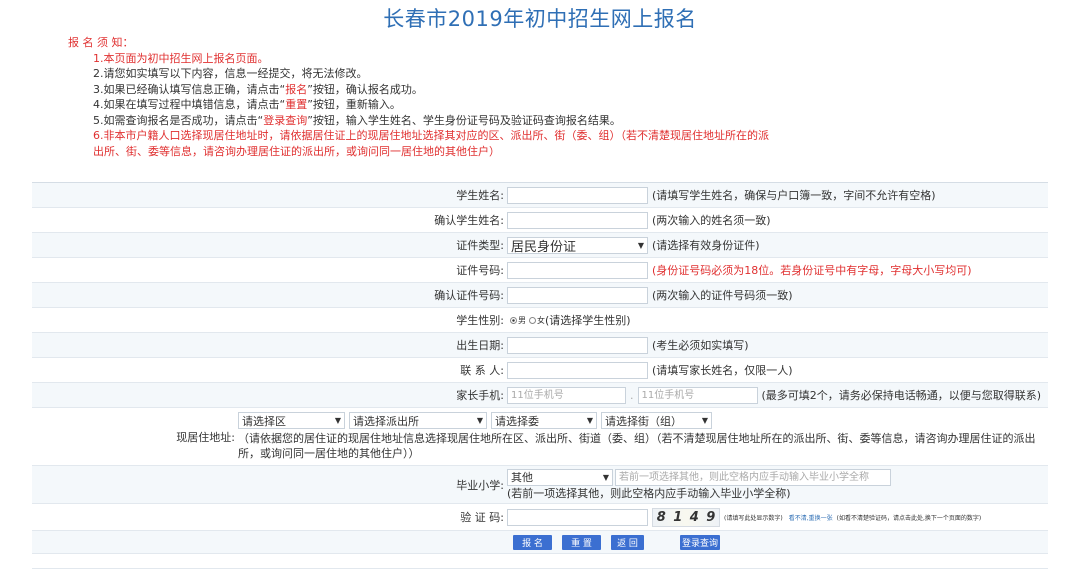 The height and width of the screenshot is (569, 1080). What do you see at coordinates (540, 561) in the screenshot?
I see `row-footer` at bounding box center [540, 561].